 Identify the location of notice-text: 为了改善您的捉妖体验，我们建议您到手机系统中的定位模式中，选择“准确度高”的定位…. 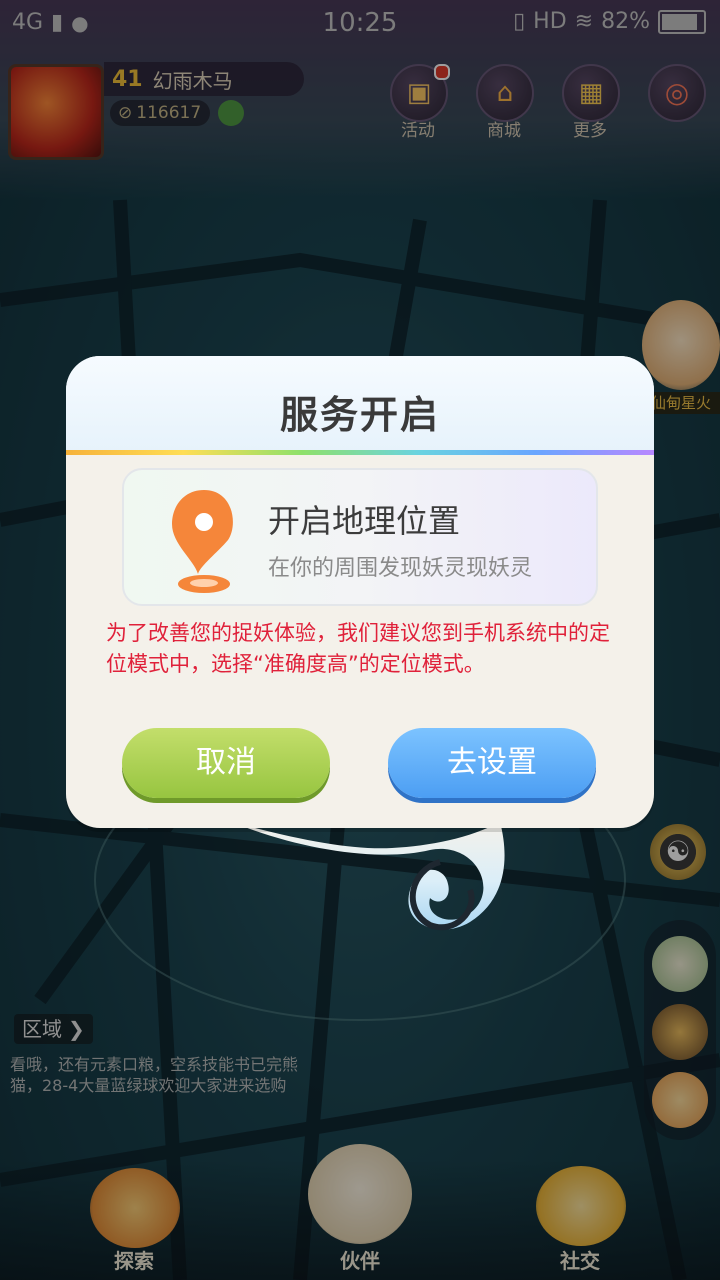
(358, 648).